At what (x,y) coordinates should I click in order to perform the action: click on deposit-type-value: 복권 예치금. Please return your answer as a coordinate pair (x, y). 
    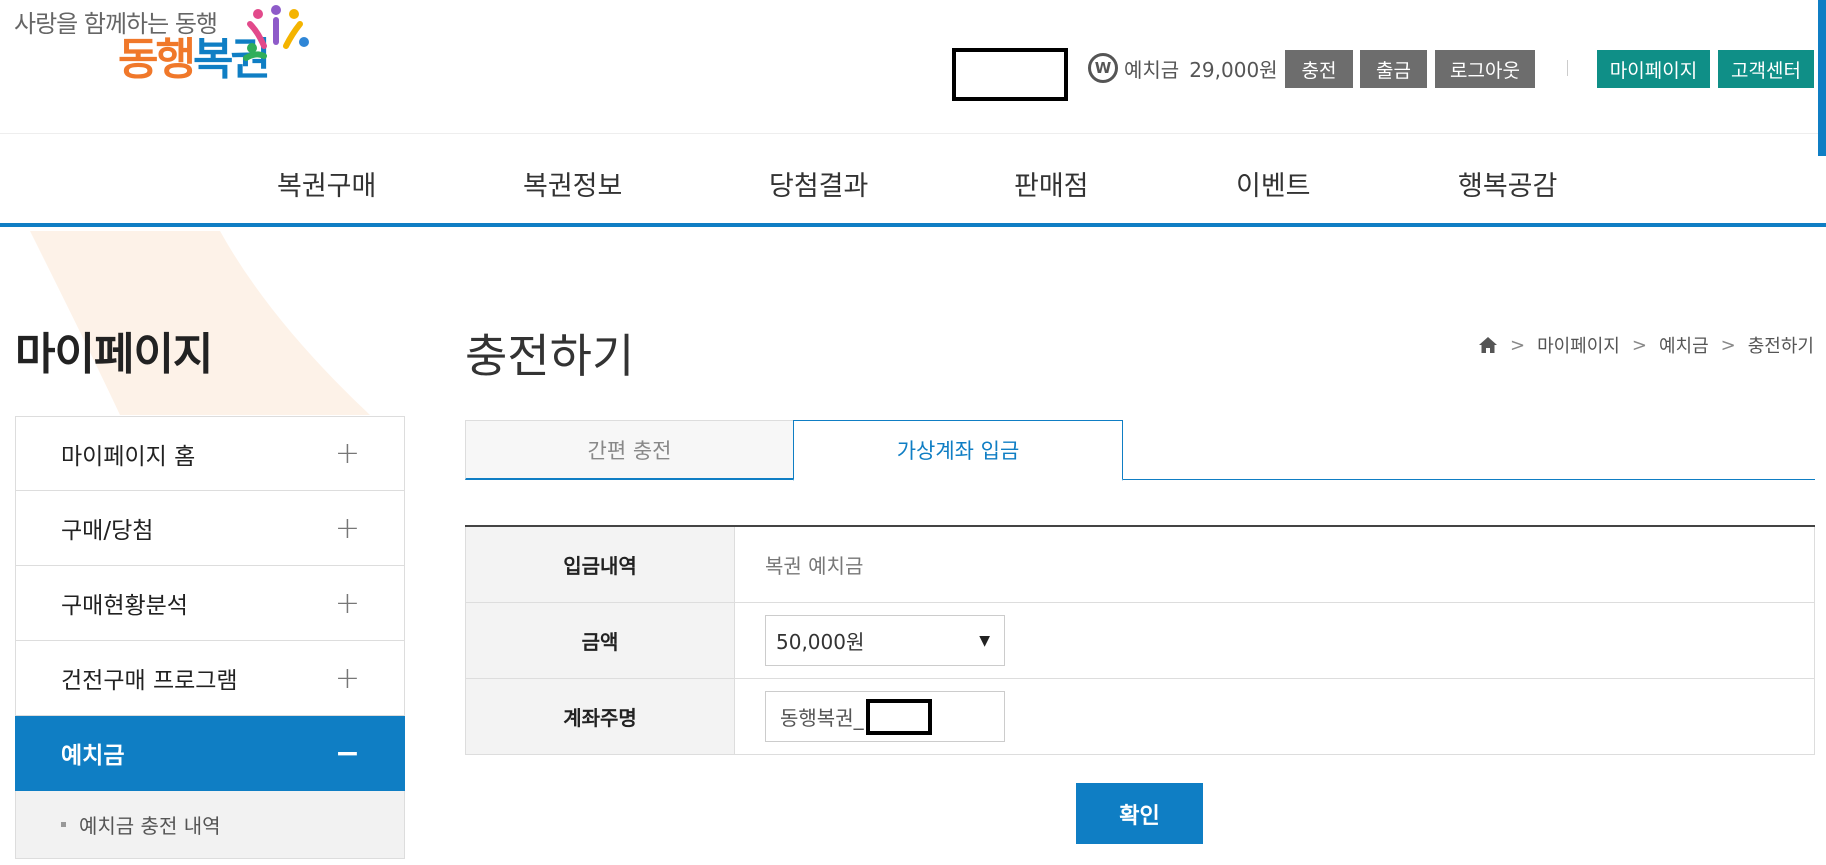
    Looking at the image, I should click on (1275, 564).